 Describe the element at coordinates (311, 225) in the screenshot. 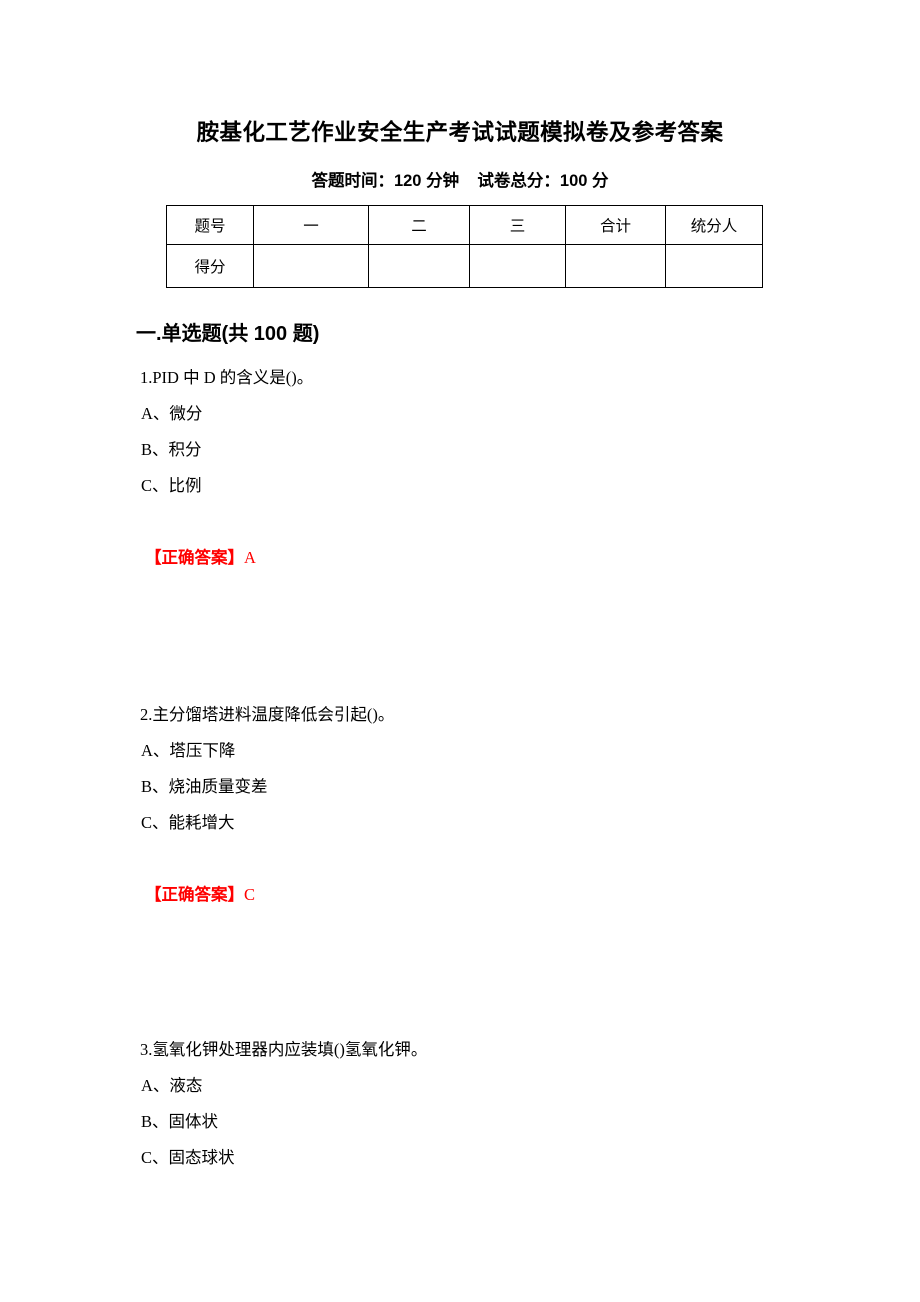

I see `table-header-cell-1: 一` at that location.